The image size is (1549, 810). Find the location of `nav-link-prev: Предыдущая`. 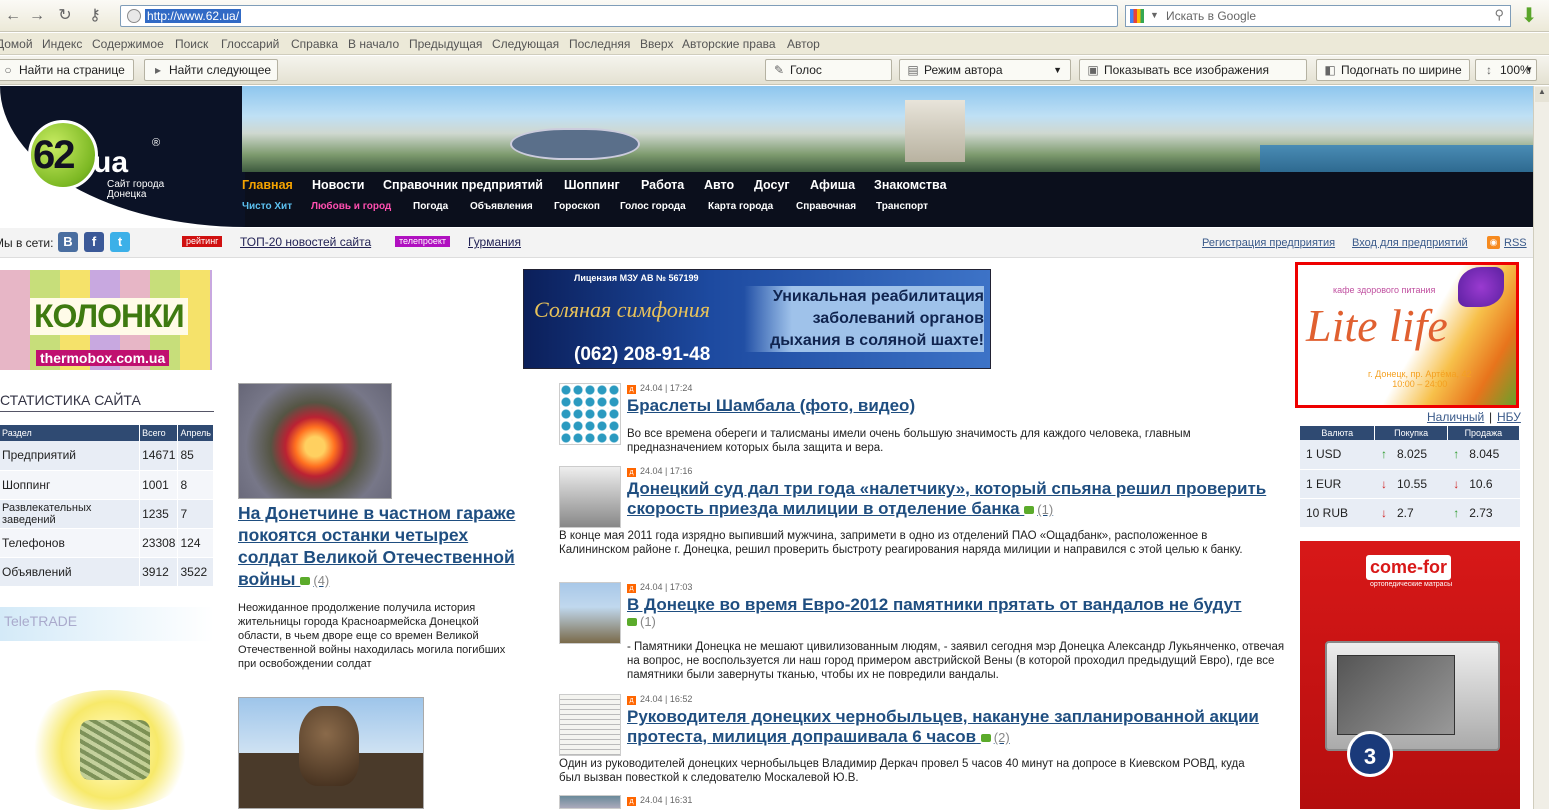

nav-link-prev: Предыдущая is located at coordinates (445, 44).